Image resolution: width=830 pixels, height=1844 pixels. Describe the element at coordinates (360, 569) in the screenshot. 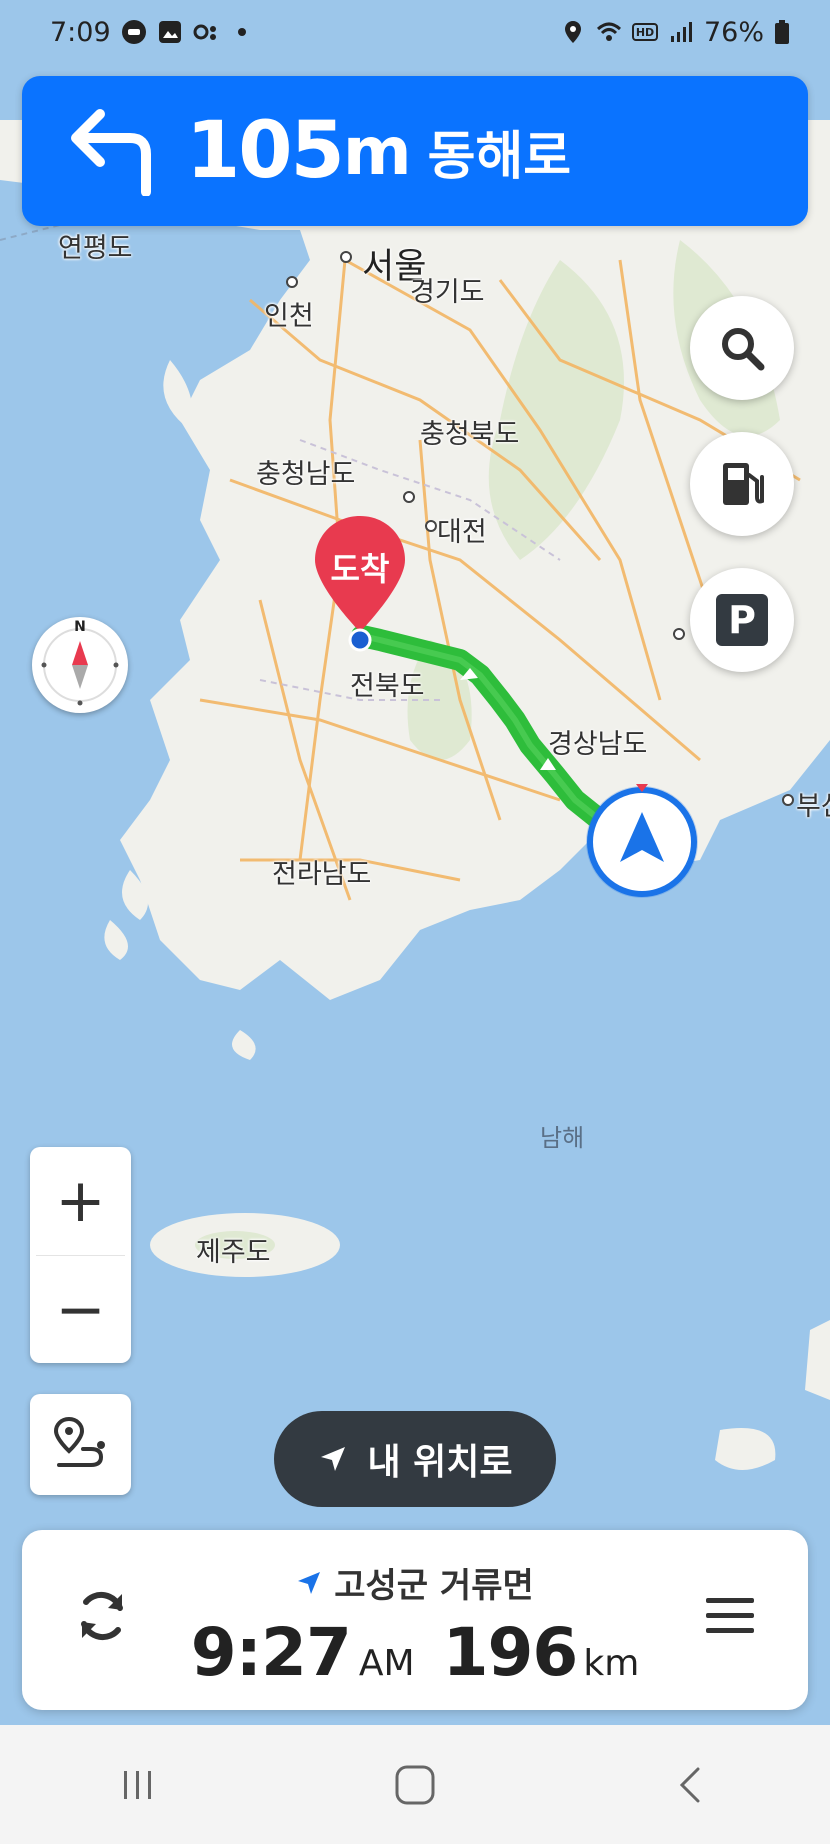

I see `destination-pin-label: 도착` at that location.